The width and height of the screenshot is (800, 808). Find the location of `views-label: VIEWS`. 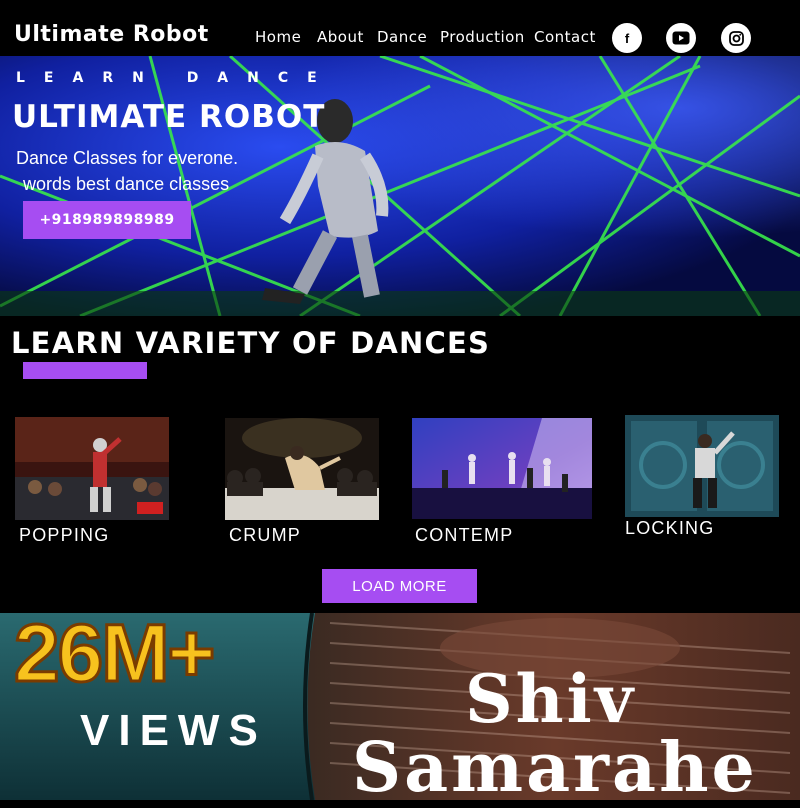

views-label: VIEWS is located at coordinates (173, 730).